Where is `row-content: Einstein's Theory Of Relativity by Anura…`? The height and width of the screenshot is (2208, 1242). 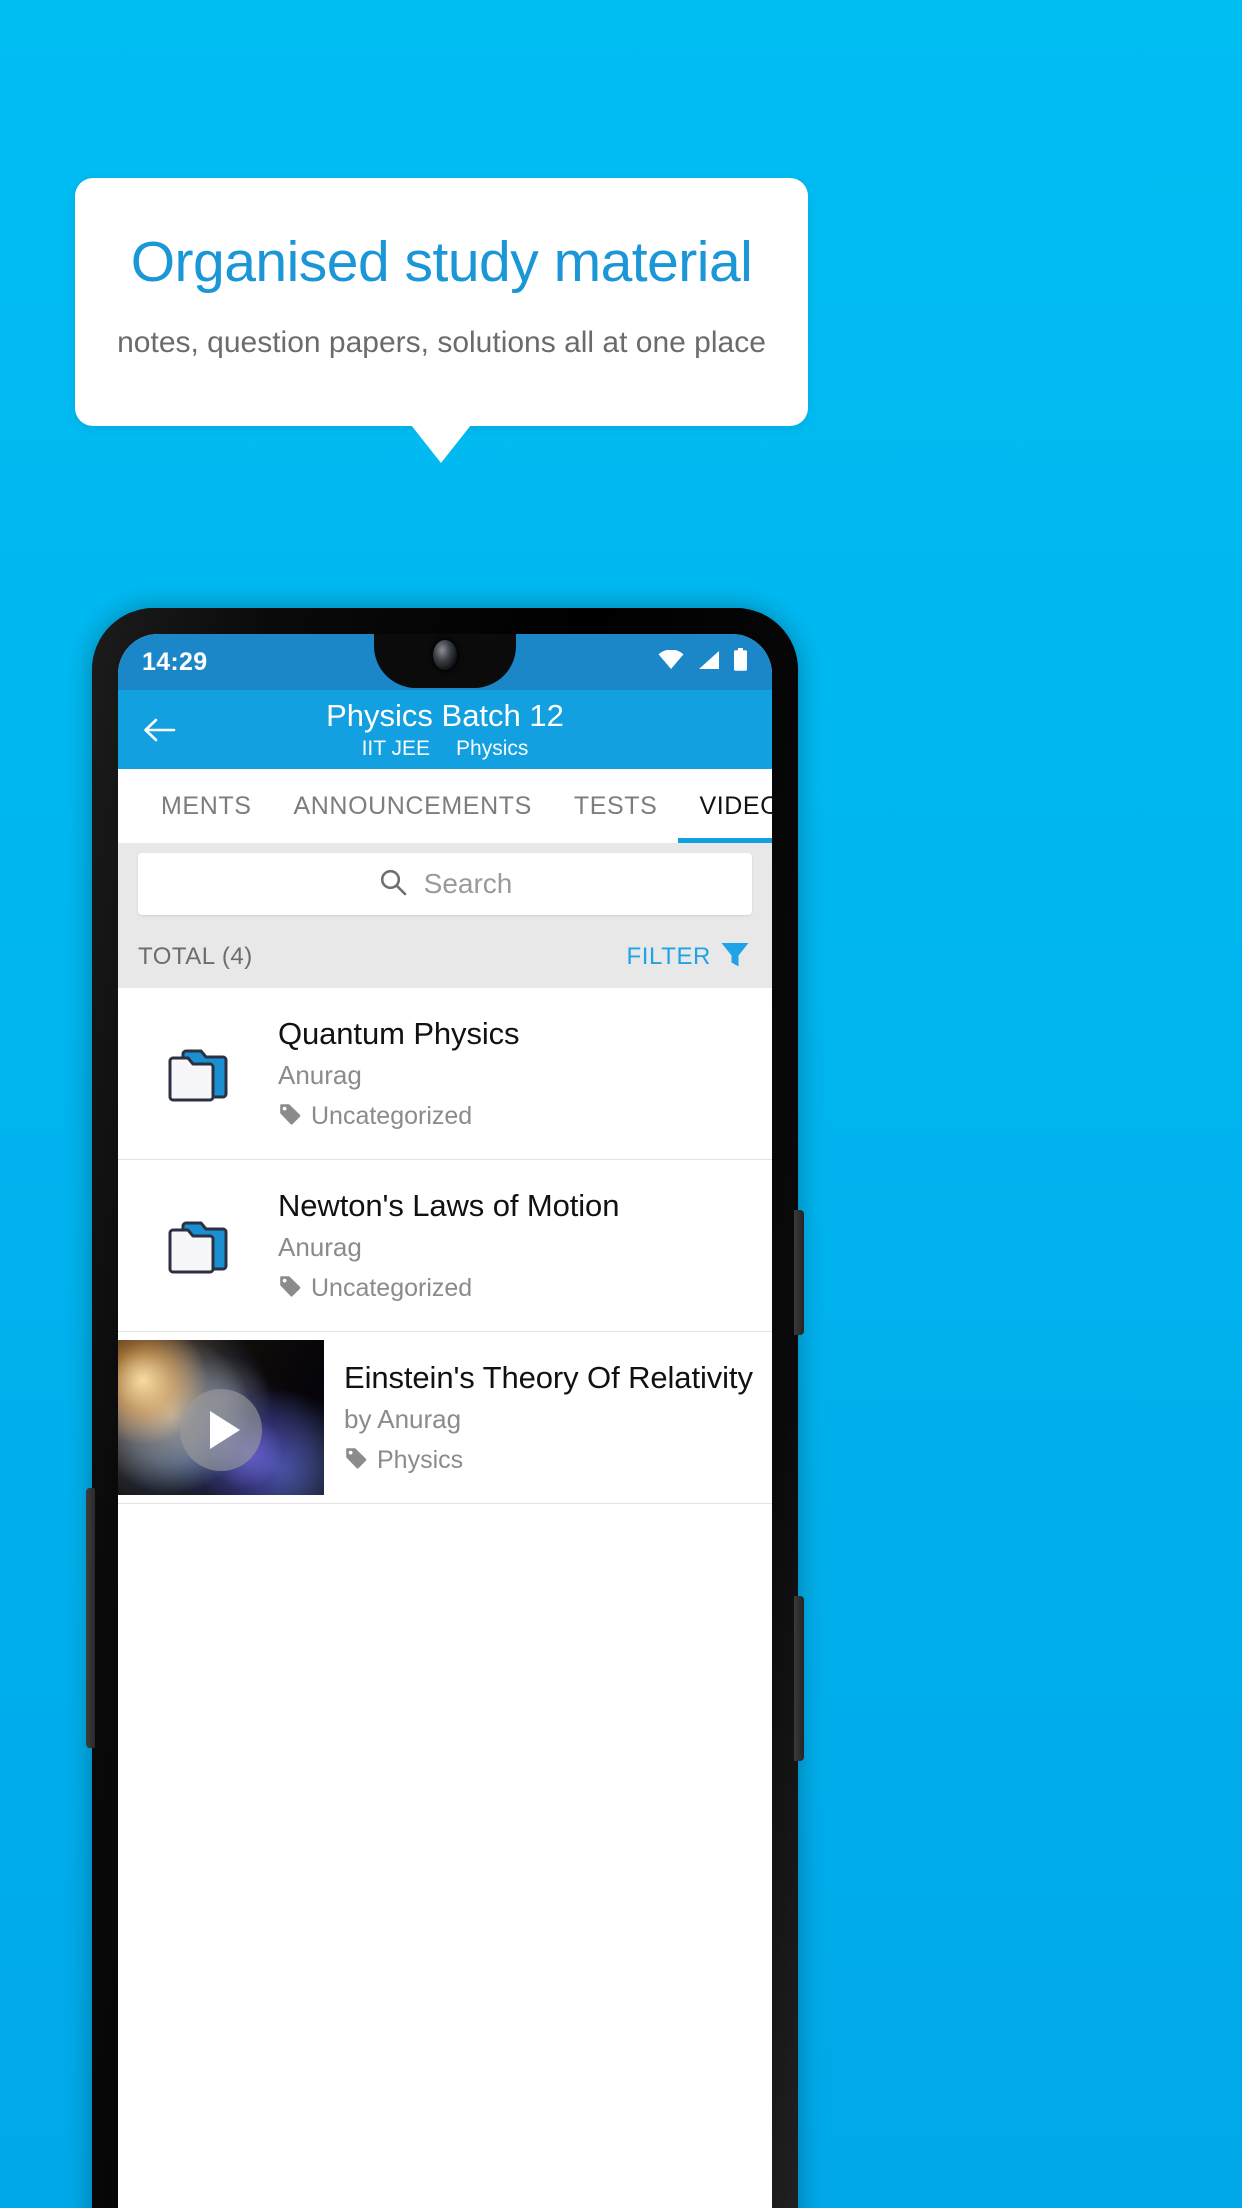
row-content: Einstein's Theory Of Relativity by Anura… is located at coordinates (547, 1418).